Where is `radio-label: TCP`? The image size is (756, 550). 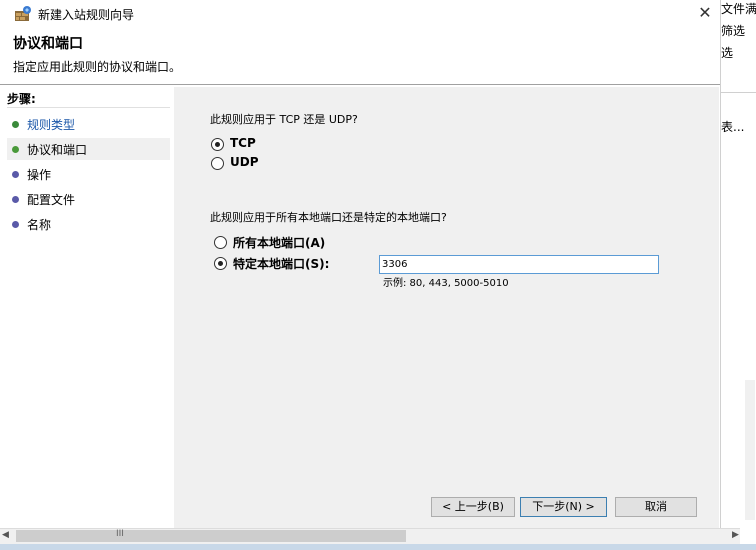 radio-label: TCP is located at coordinates (243, 143).